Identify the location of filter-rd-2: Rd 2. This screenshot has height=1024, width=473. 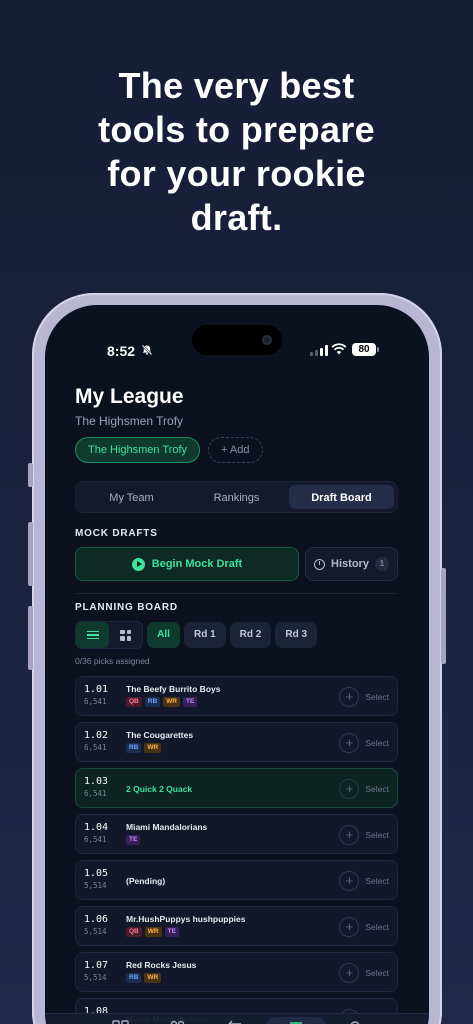
(250, 635).